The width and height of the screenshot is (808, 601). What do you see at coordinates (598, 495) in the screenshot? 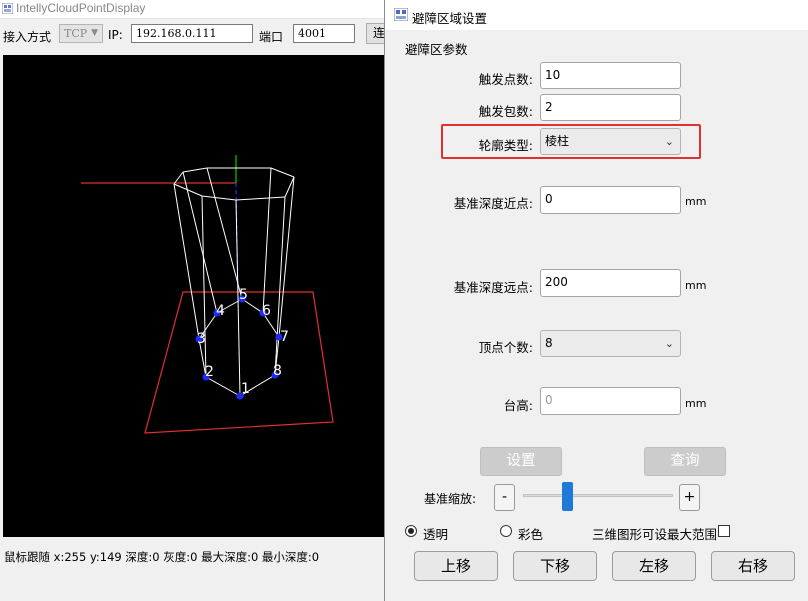
I see `zoom-slider-track` at bounding box center [598, 495].